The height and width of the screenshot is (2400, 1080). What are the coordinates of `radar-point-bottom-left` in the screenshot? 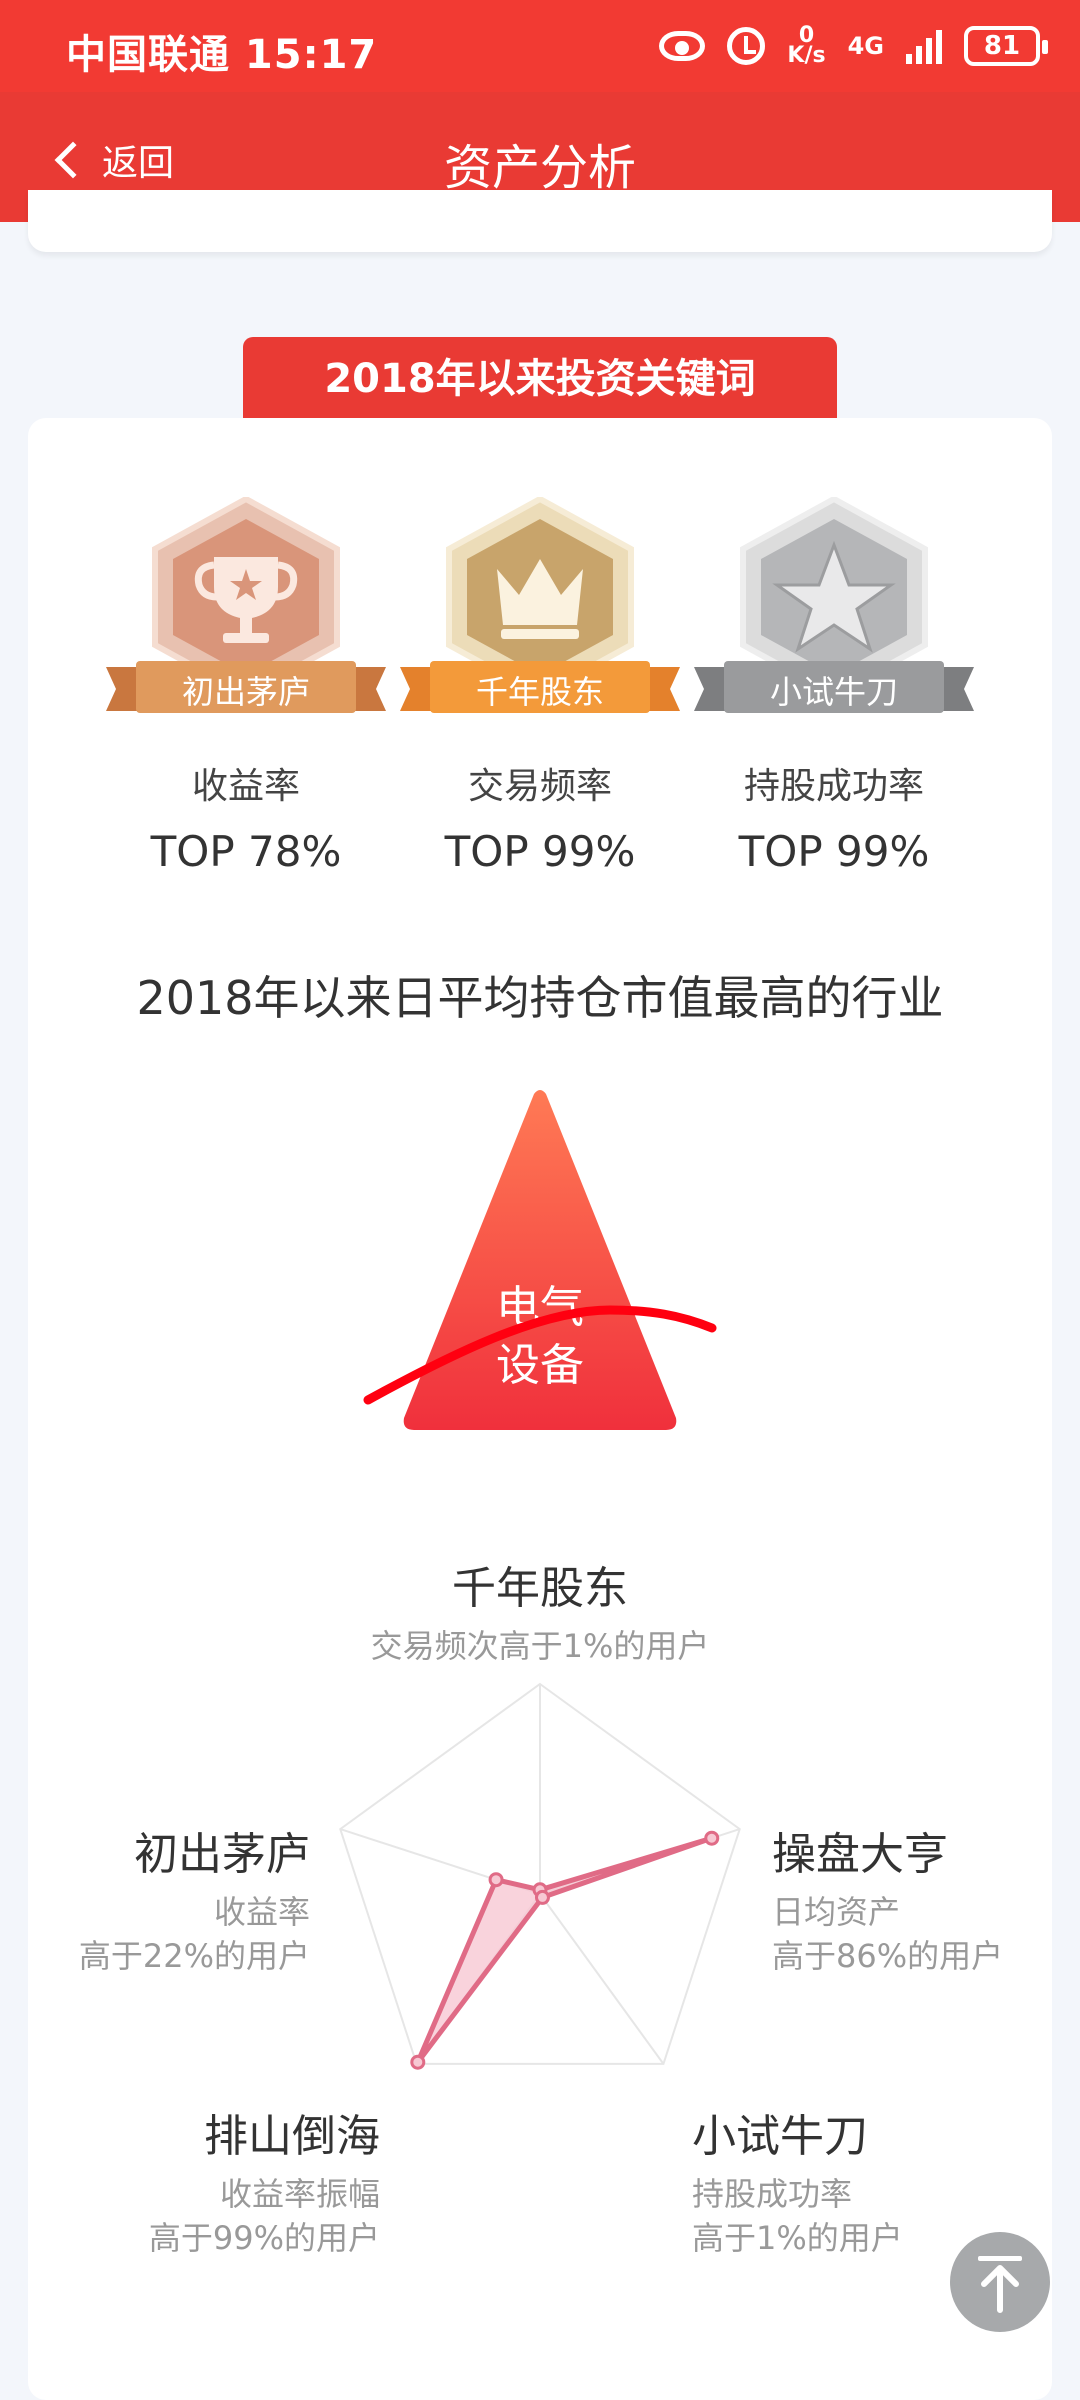 It's located at (418, 2062).